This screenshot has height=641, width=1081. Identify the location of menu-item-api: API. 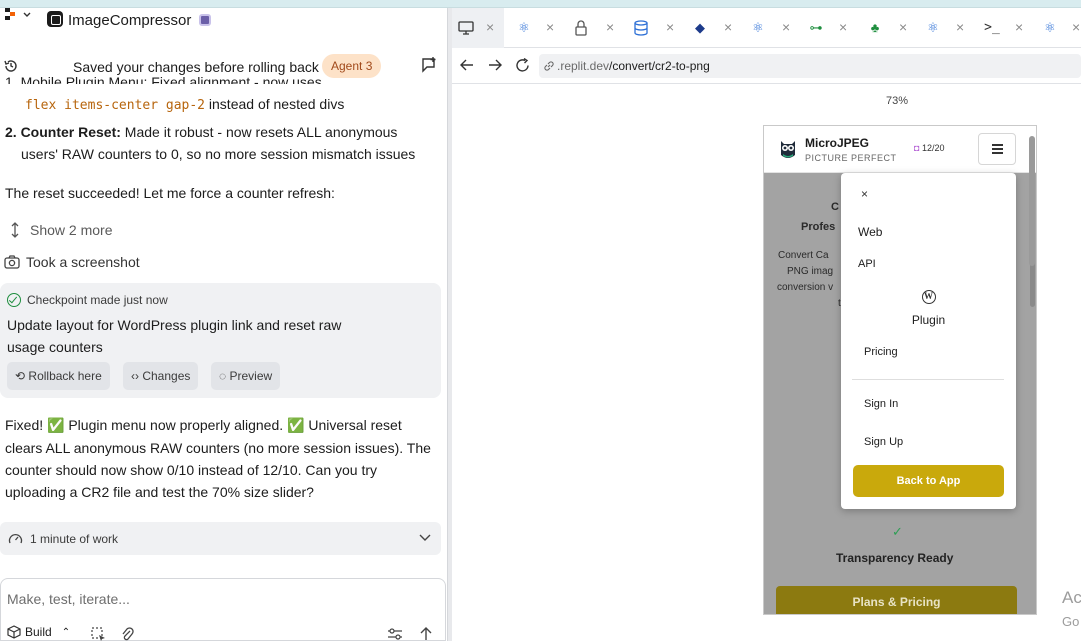
(867, 264).